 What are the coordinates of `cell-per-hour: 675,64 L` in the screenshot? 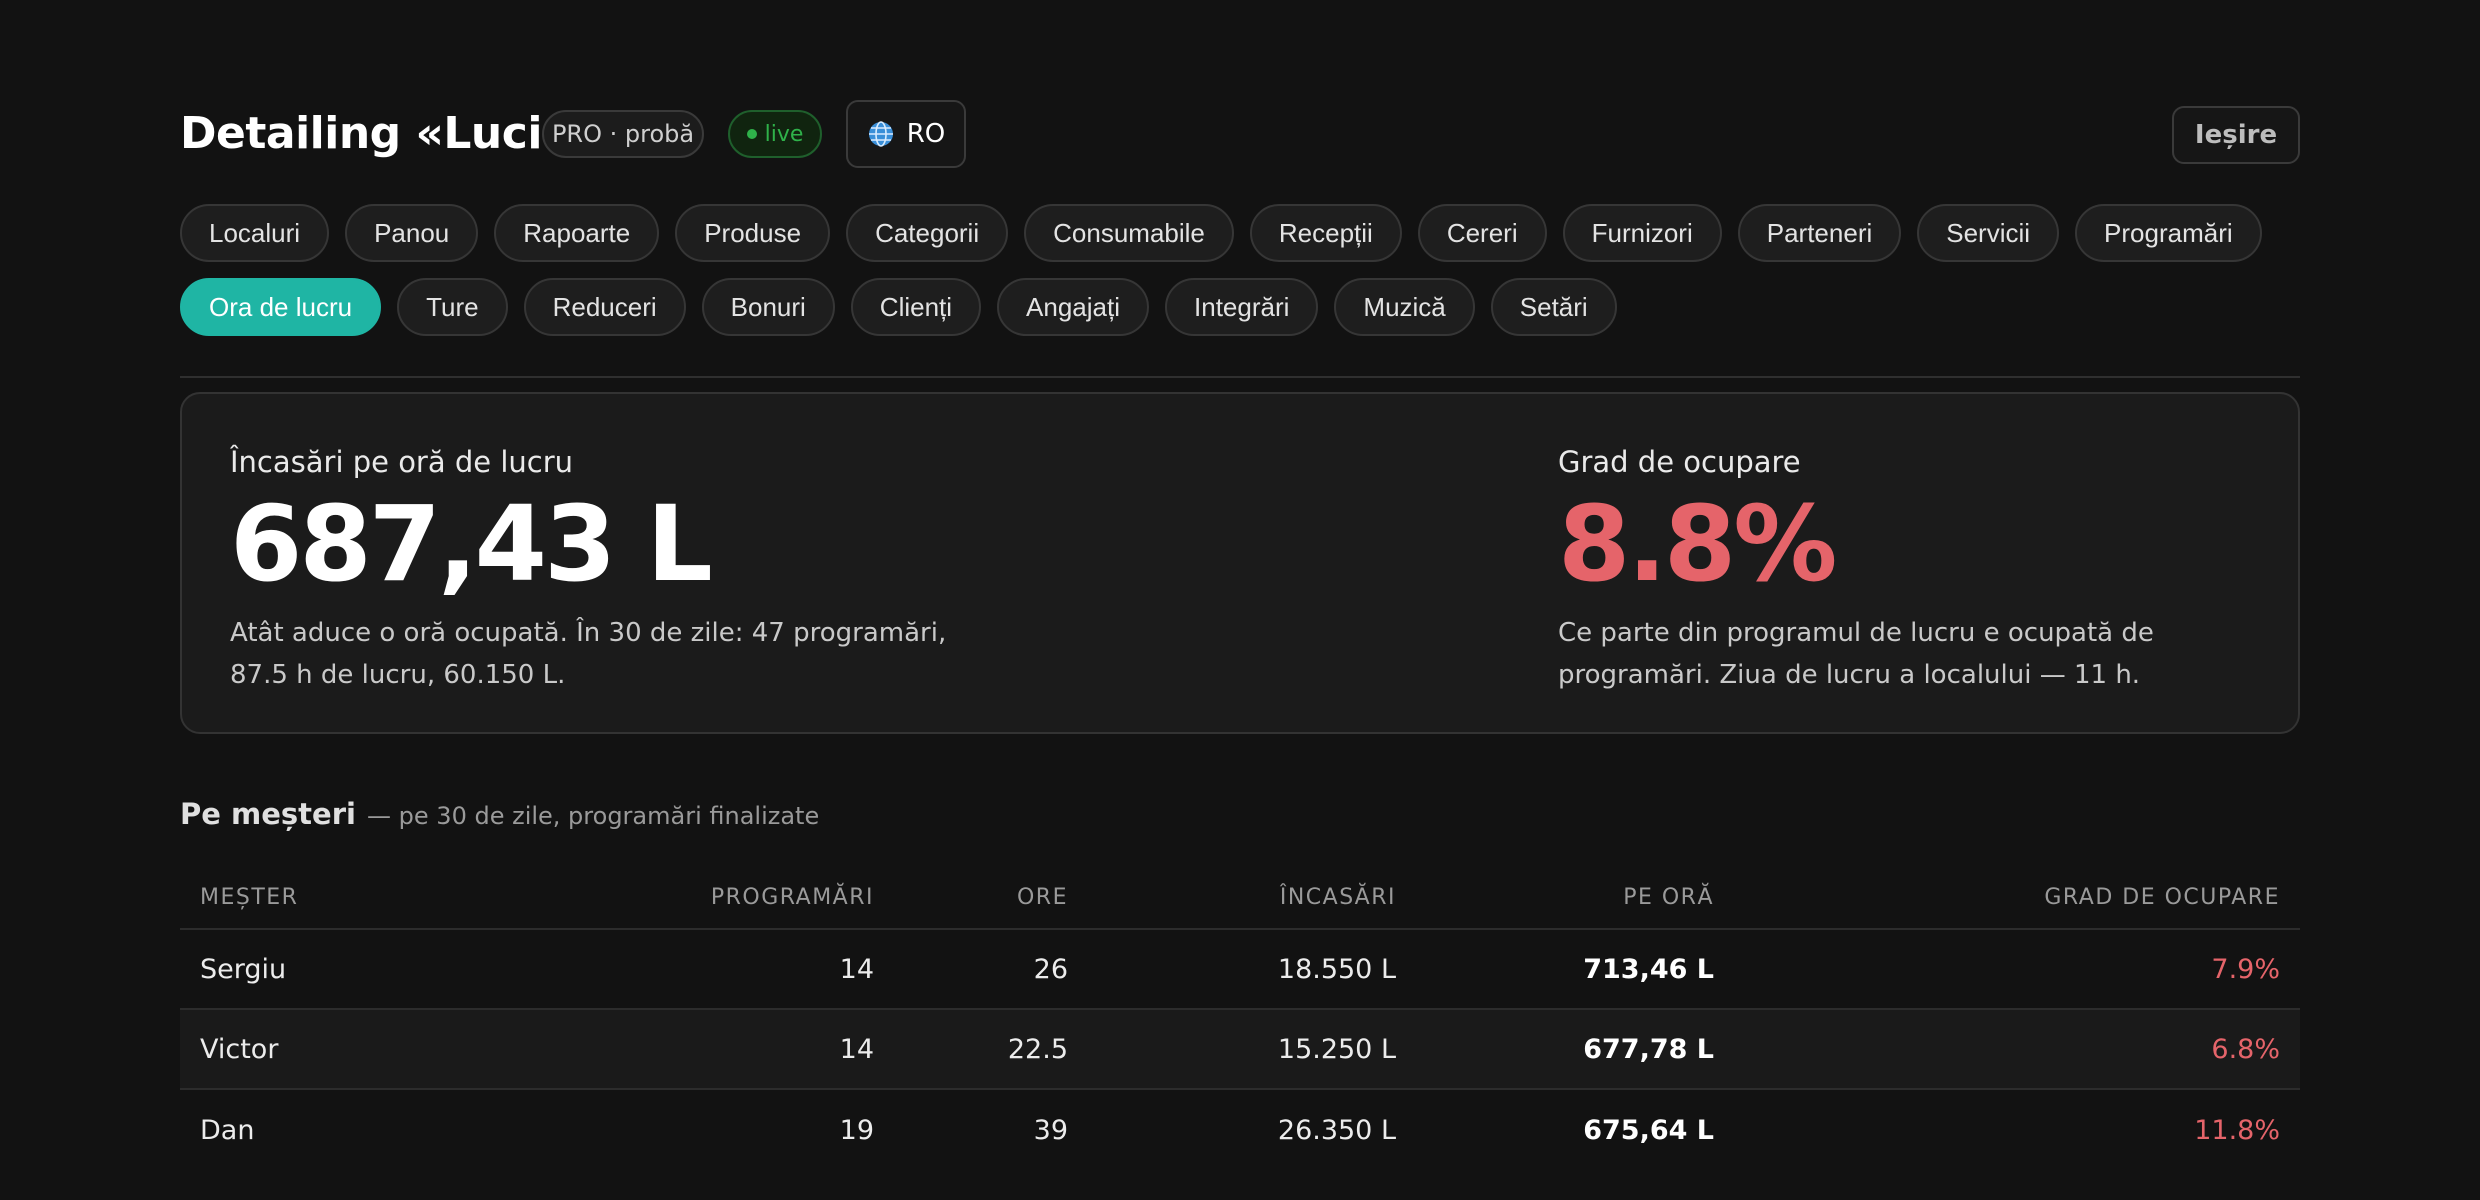 It's located at (1648, 1130).